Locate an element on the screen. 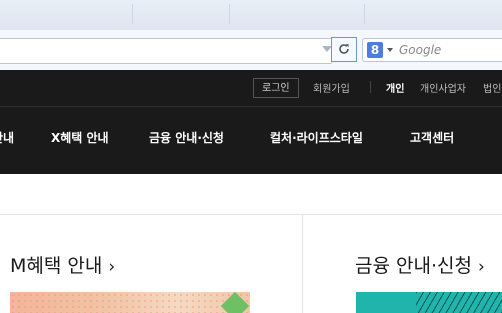  thumbnail-illustration is located at coordinates (459, 302).